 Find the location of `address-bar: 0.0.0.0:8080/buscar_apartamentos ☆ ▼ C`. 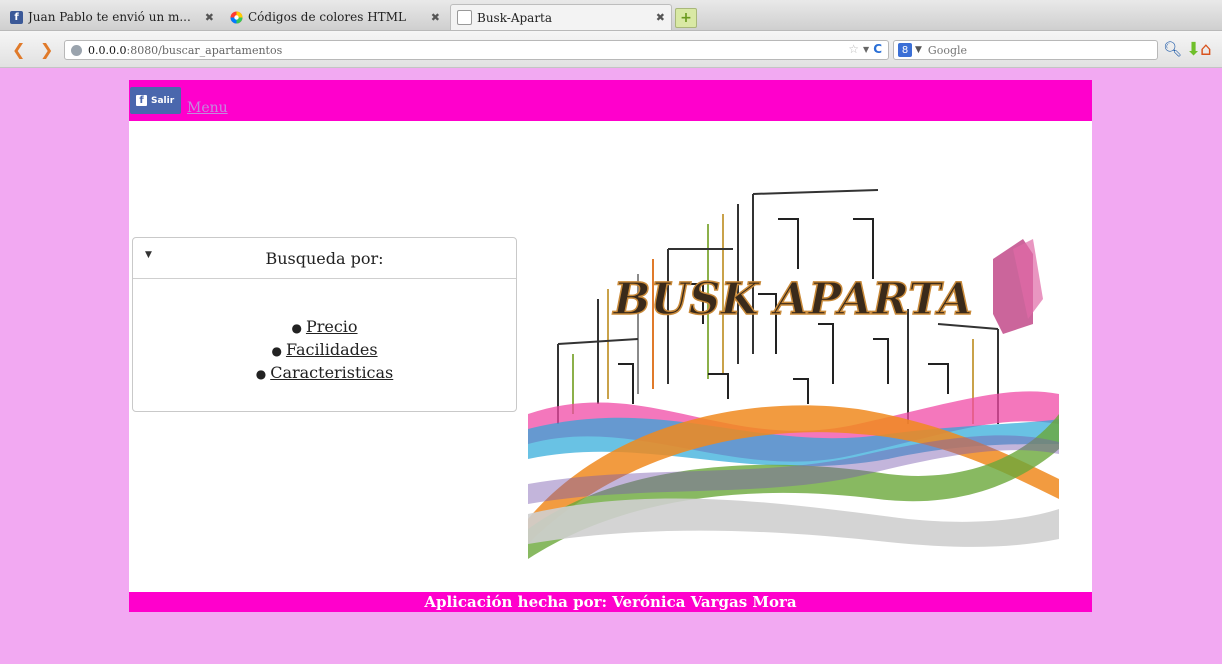

address-bar: 0.0.0.0:8080/buscar_apartamentos ☆ ▼ C is located at coordinates (476, 50).